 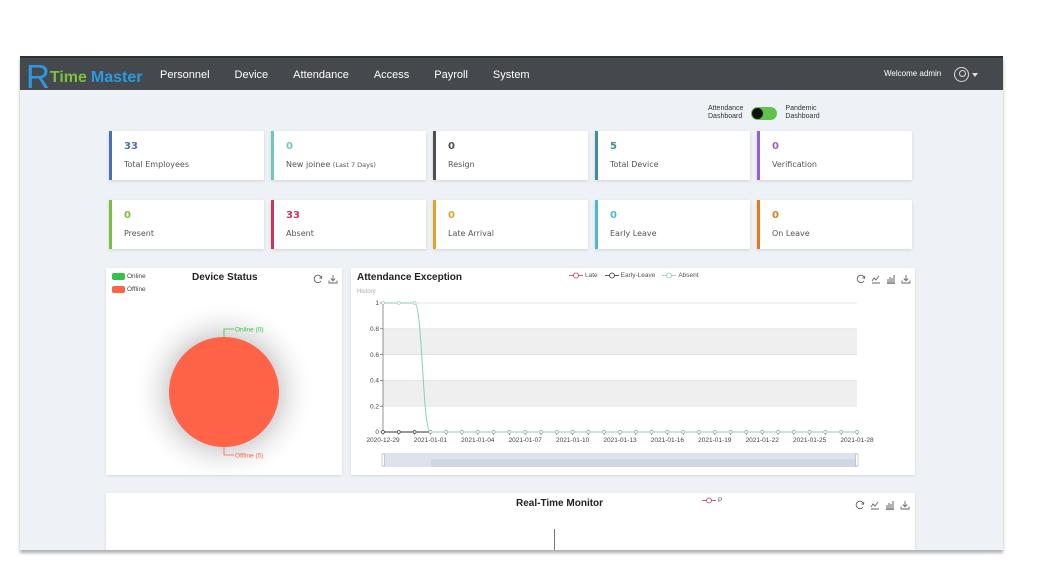 I want to click on realtime-toolbar, so click(x=882, y=505).